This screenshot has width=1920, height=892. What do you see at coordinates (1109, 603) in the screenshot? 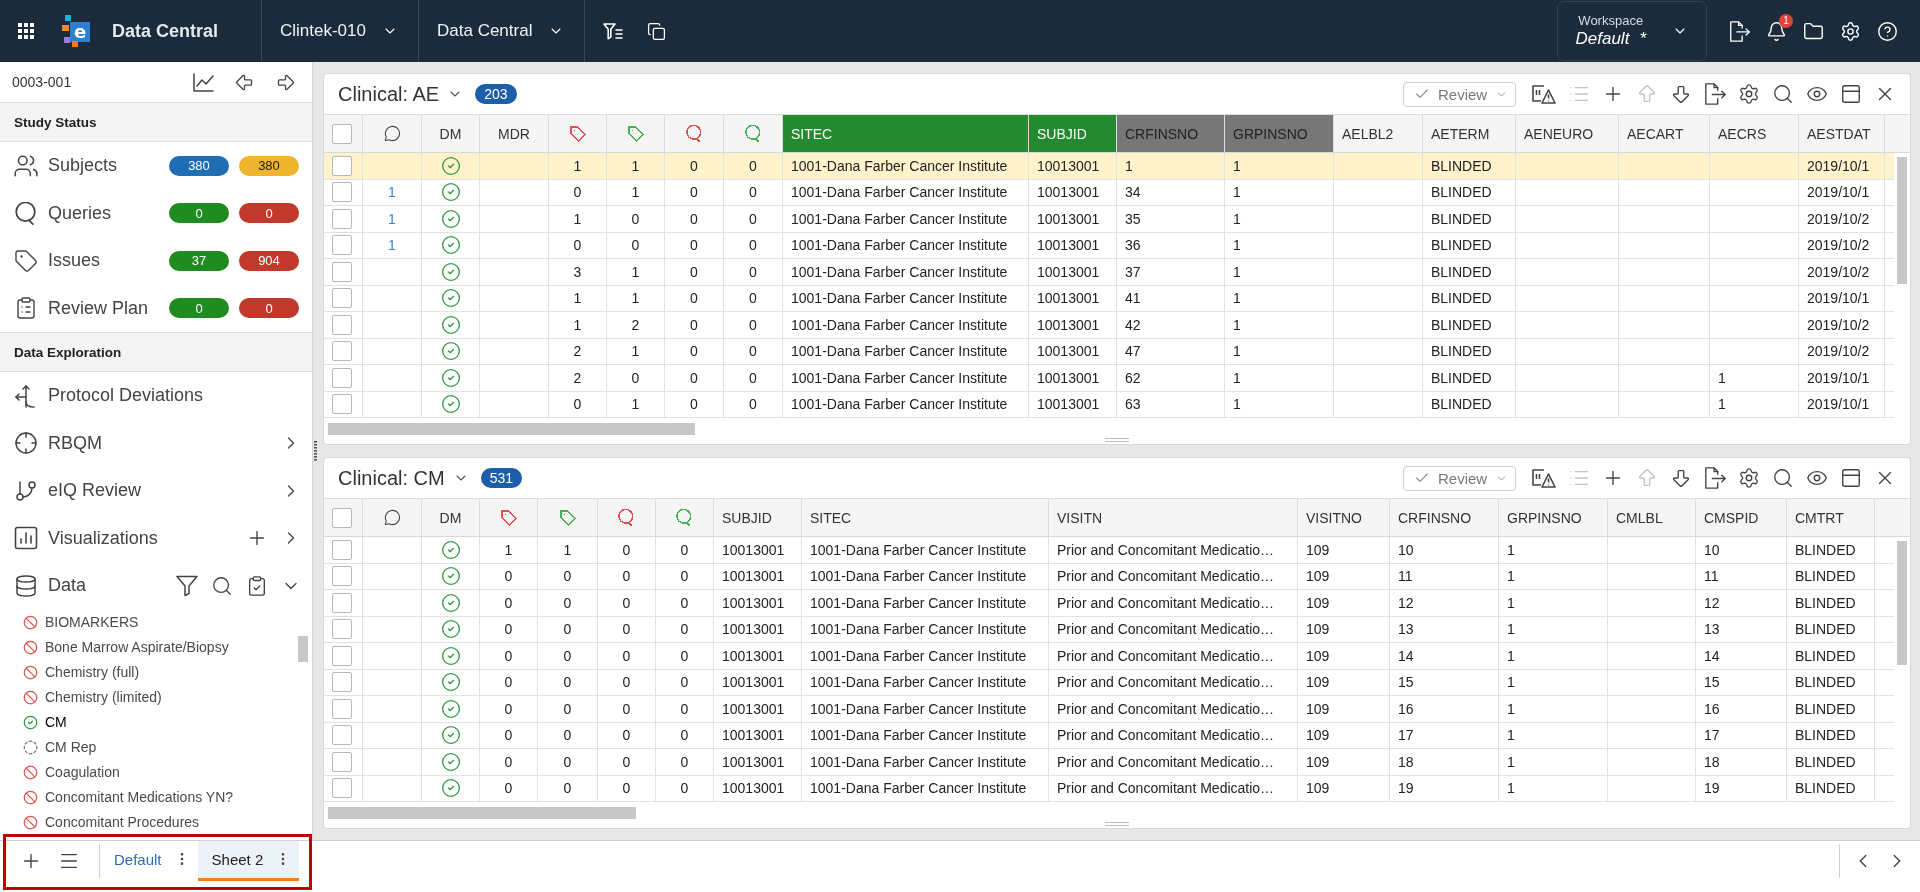
I see `table-row: 0 0 0 0 10013001 1001-Dana Farber Cancer Institute Prior and Concomitant Medicatio… 109 12 1 12 BLINDED` at bounding box center [1109, 603].